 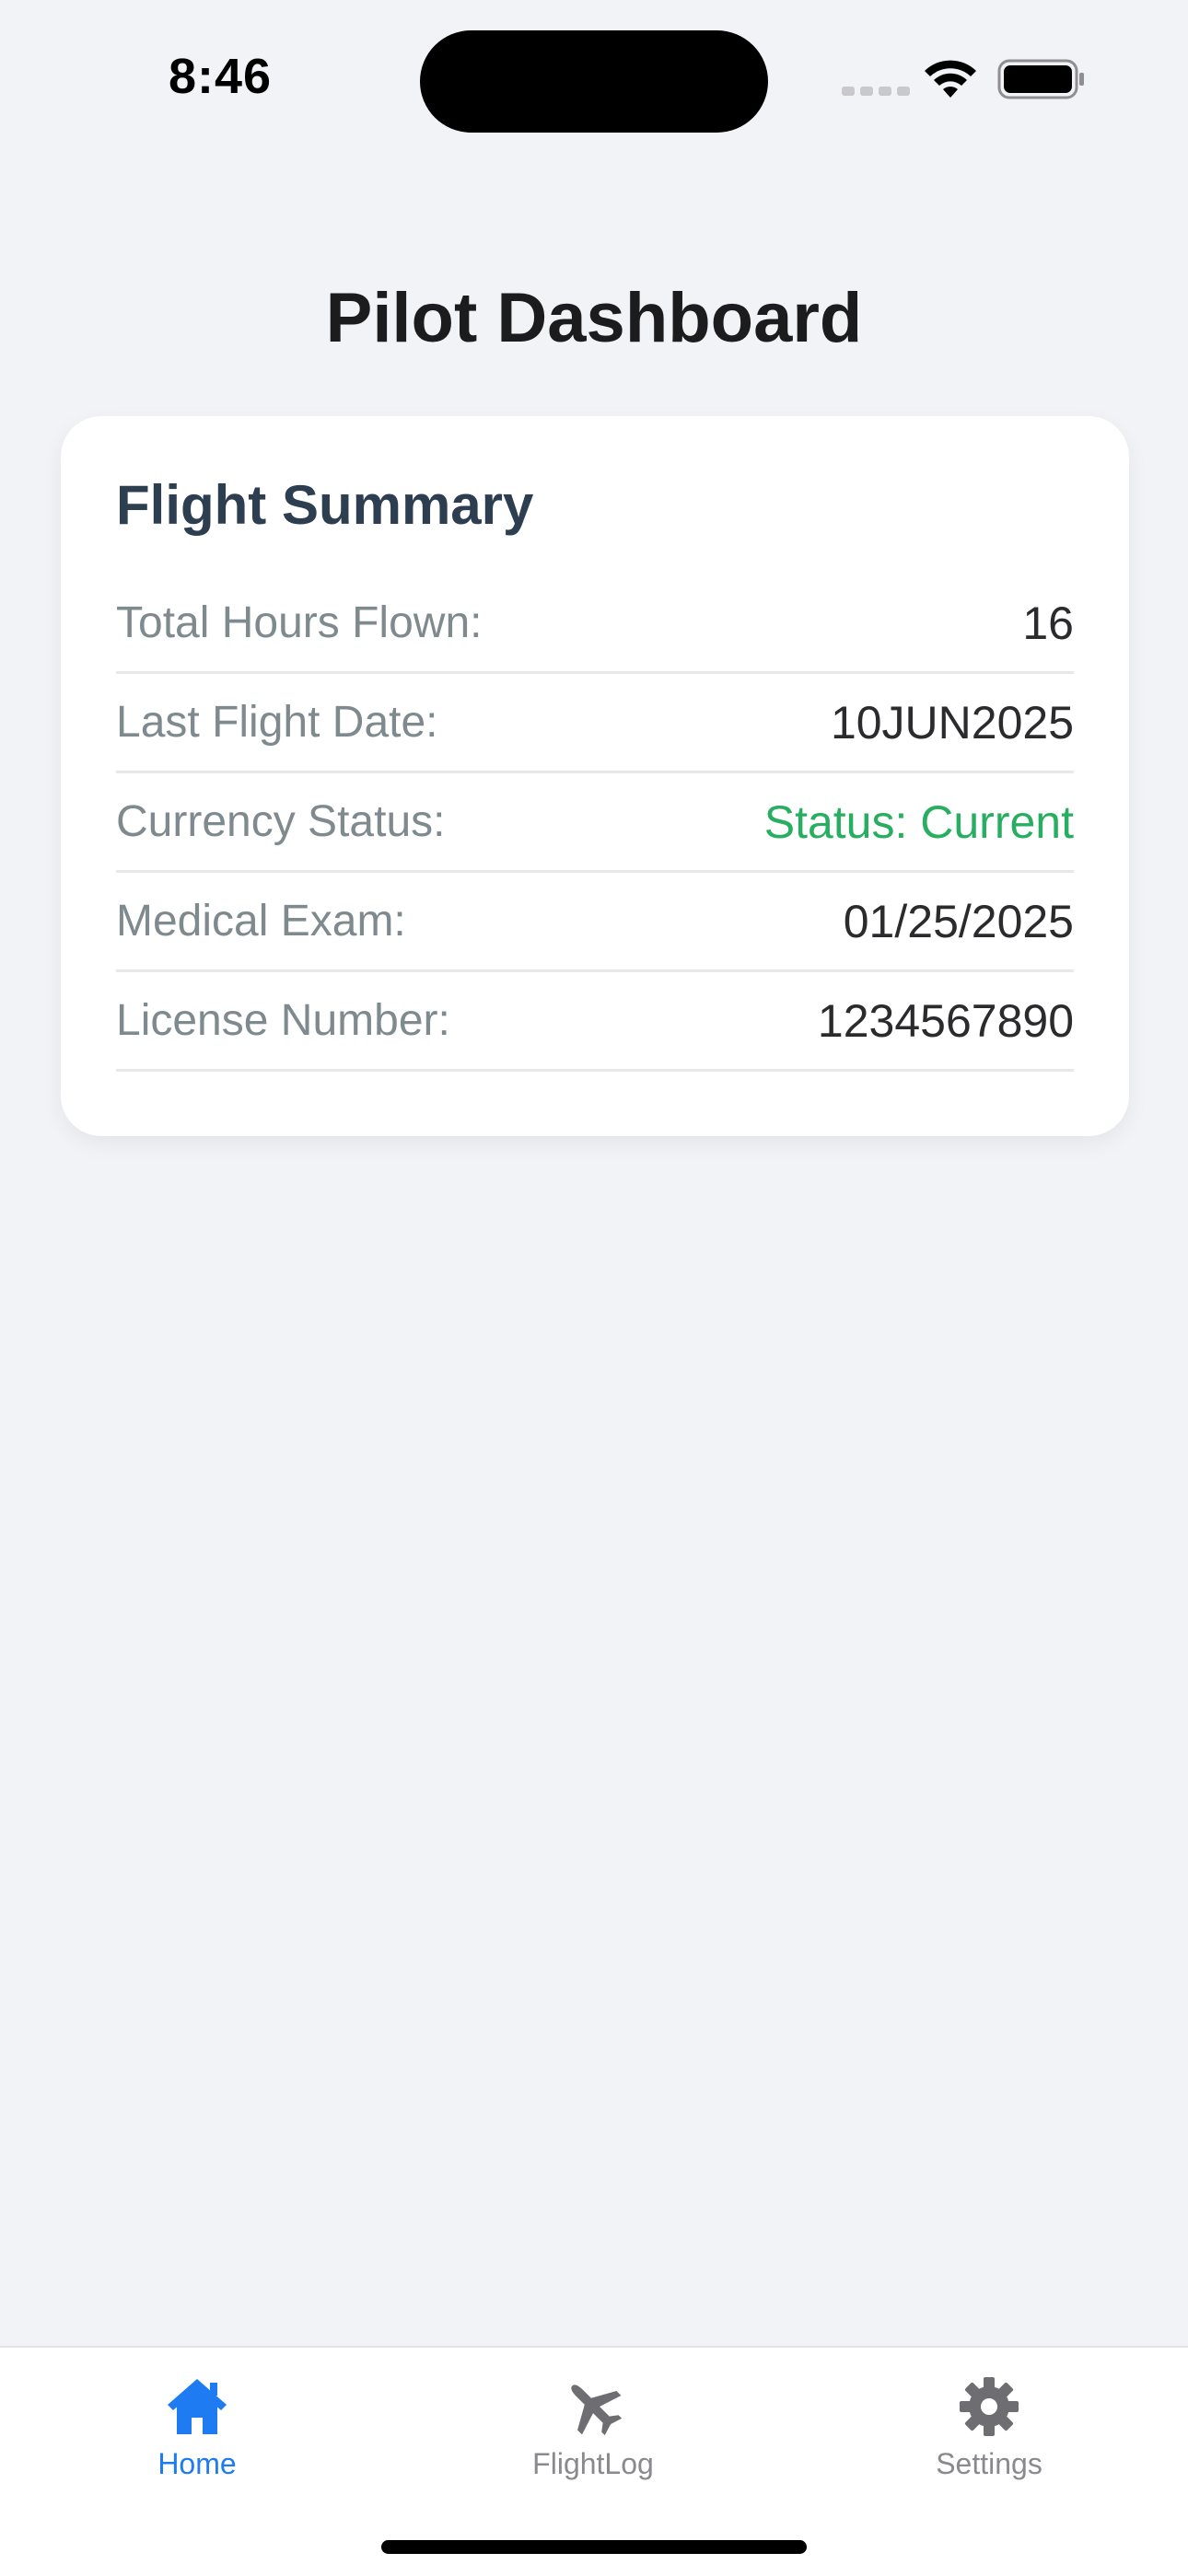 I want to click on card-title: Flight Summary, so click(x=325, y=505).